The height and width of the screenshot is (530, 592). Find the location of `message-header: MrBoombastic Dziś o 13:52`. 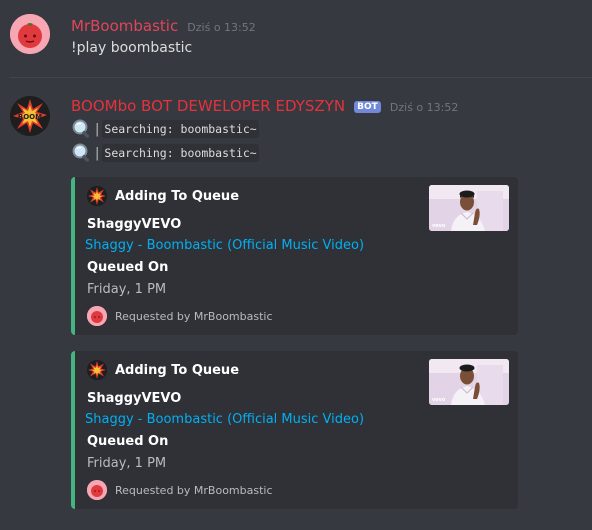

message-header: MrBoombastic Dziś o 13:52 is located at coordinates (163, 25).